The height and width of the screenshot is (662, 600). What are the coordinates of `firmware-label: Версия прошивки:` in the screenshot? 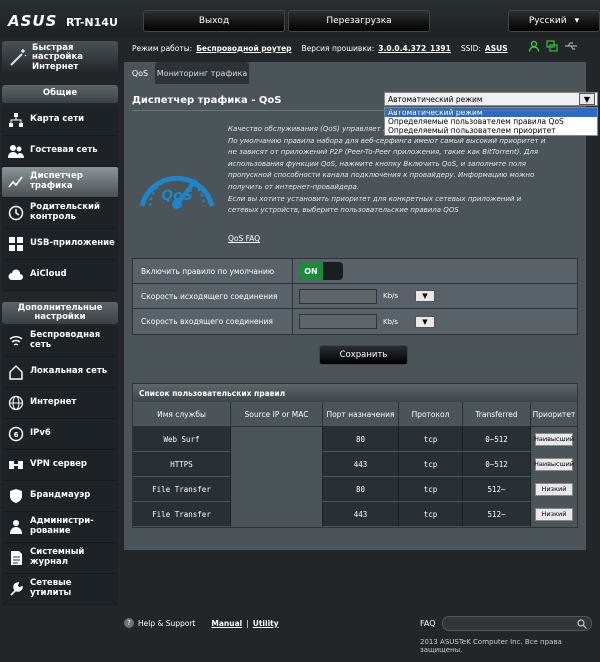 It's located at (338, 48).